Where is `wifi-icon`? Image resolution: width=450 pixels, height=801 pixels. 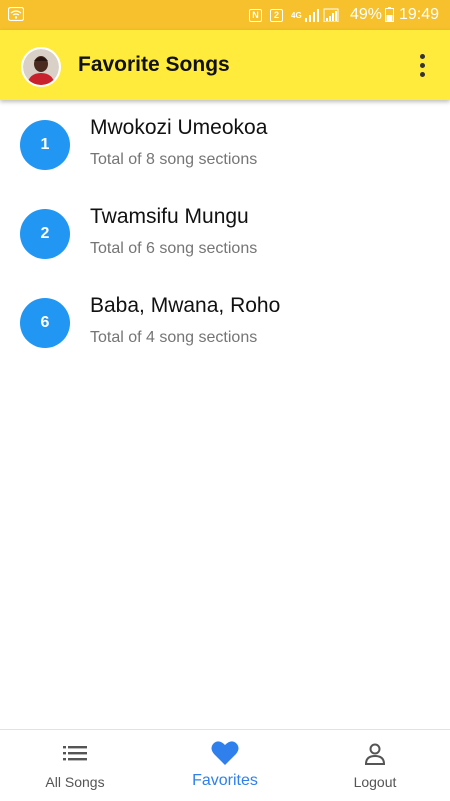 wifi-icon is located at coordinates (16, 14).